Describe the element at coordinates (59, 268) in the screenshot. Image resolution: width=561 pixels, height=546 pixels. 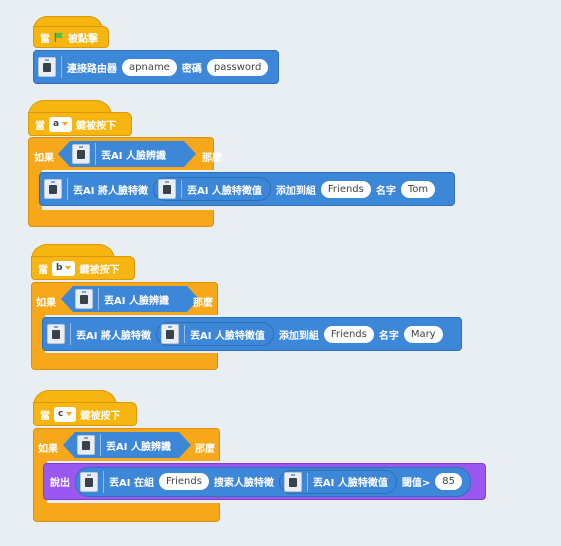
I see `key-value: b` at that location.